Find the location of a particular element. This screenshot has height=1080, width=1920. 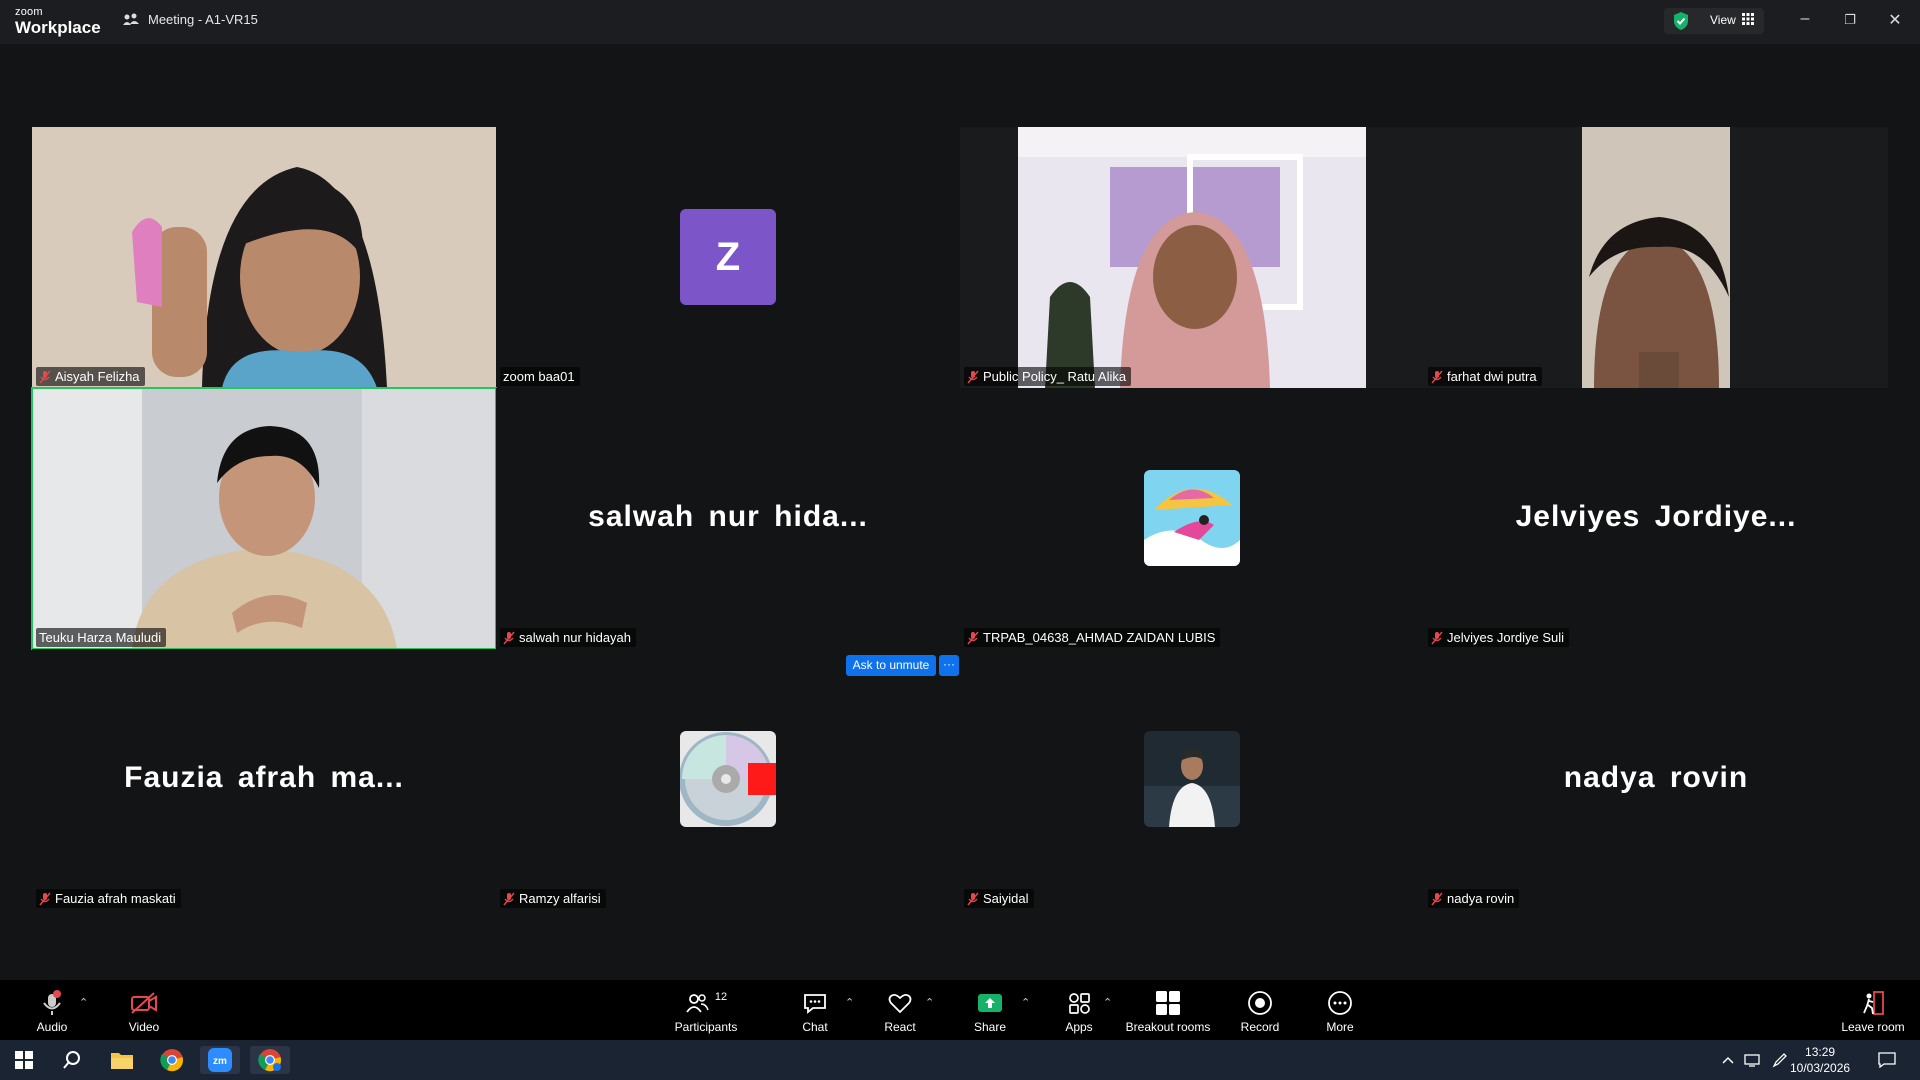

participant-name: Public Policy_ Ratu Alika is located at coordinates (1055, 376).